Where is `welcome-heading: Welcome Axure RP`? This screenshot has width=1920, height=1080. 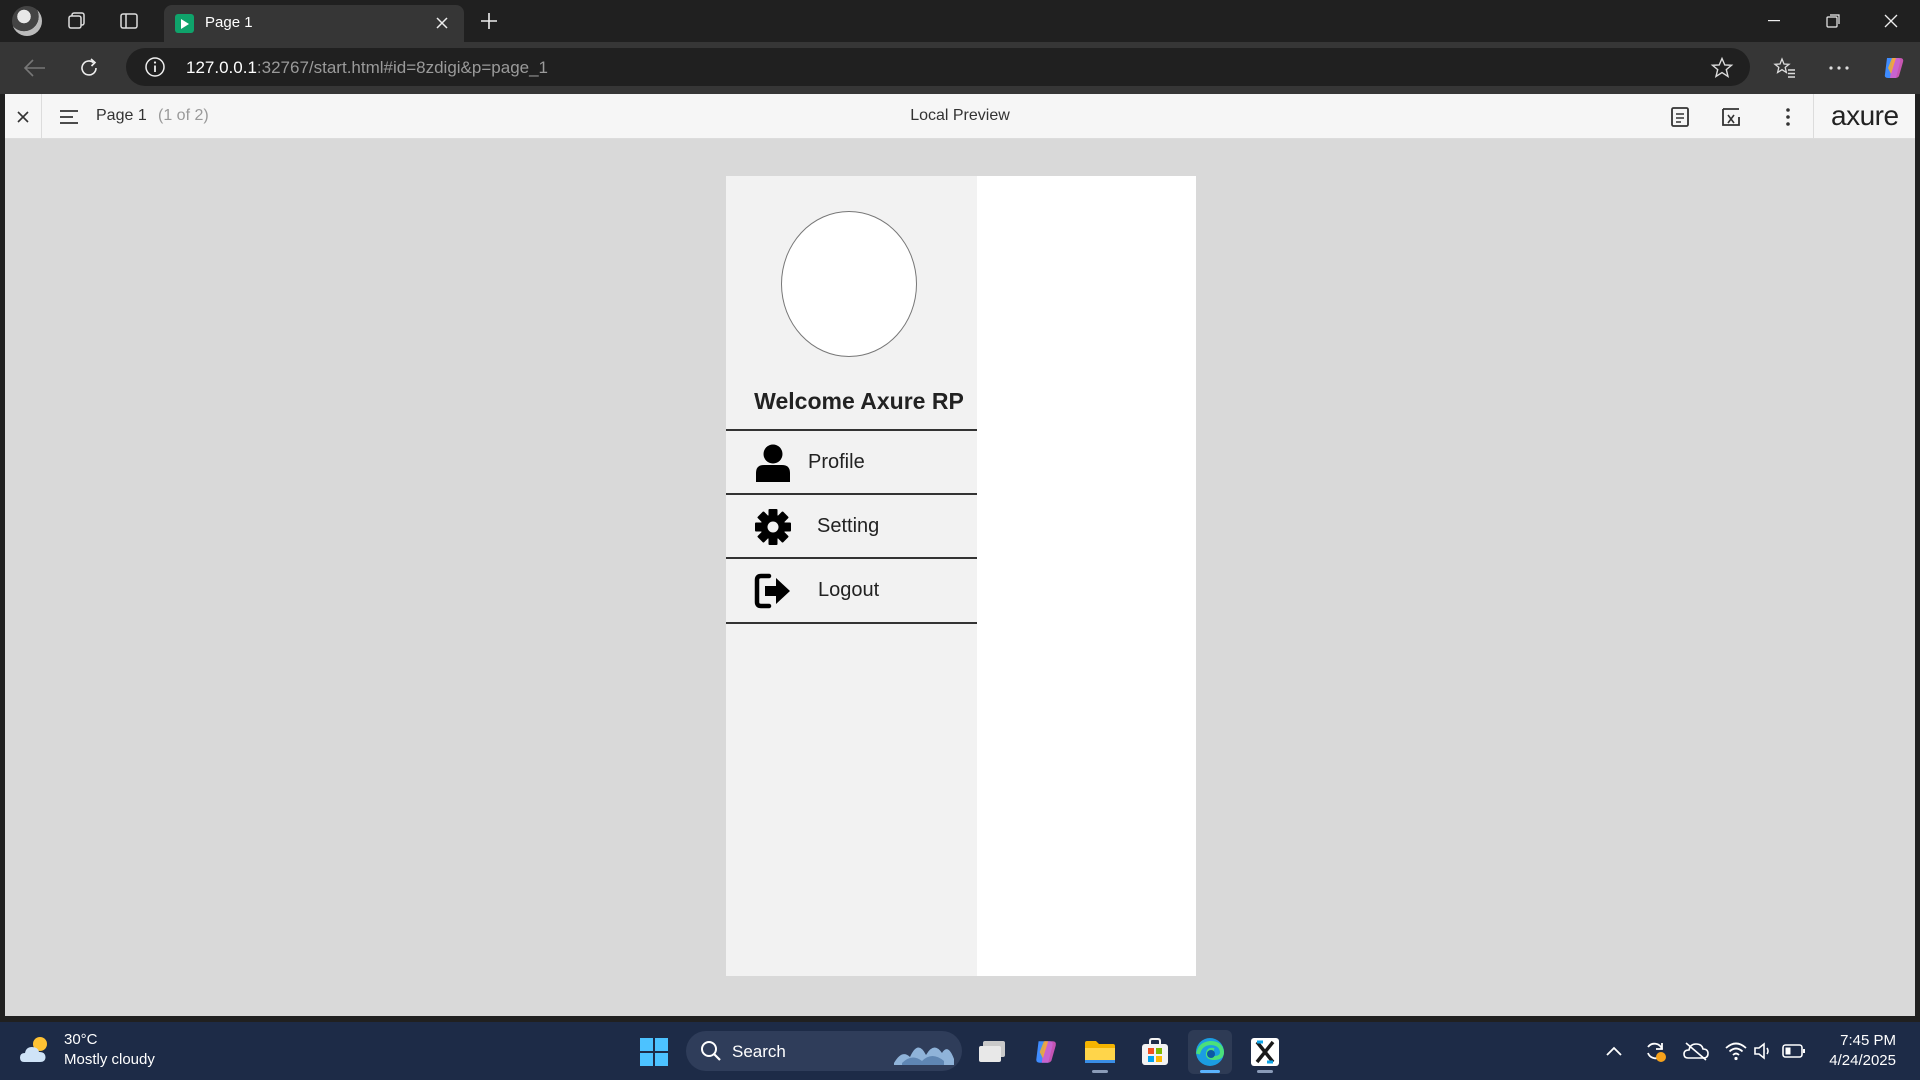 welcome-heading: Welcome Axure RP is located at coordinates (859, 401).